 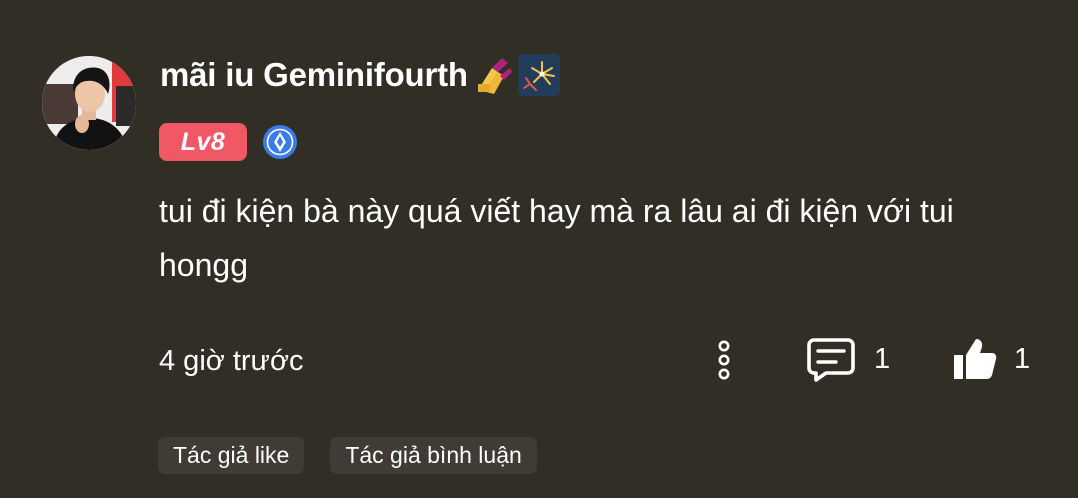 I want to click on tag-chips: Tác giả like Tác giả bình luận, so click(x=347, y=455).